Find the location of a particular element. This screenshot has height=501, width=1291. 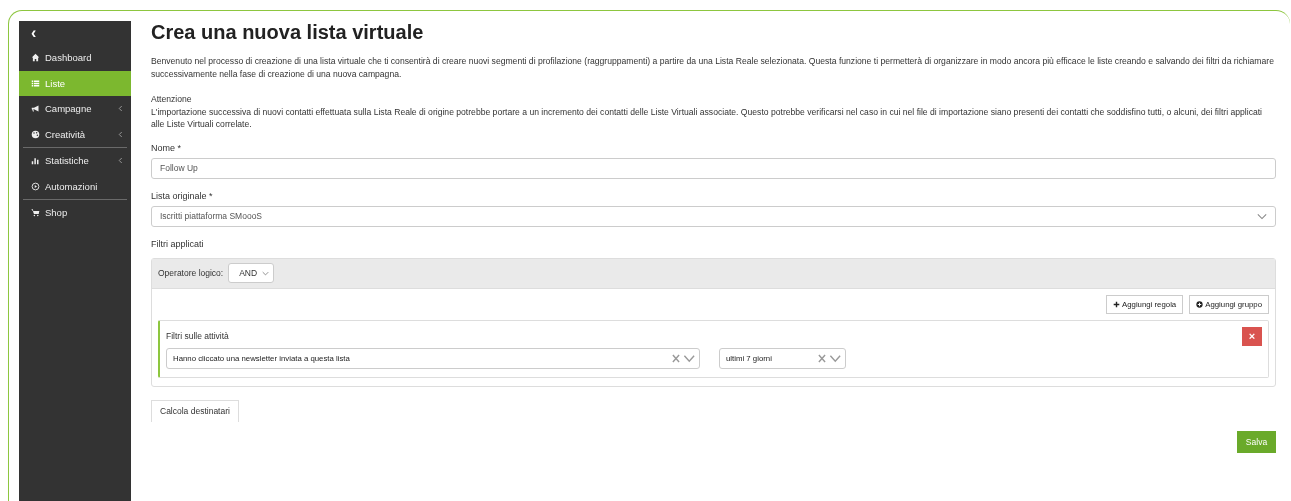

sidebar-item: Campagne is located at coordinates (75, 109).